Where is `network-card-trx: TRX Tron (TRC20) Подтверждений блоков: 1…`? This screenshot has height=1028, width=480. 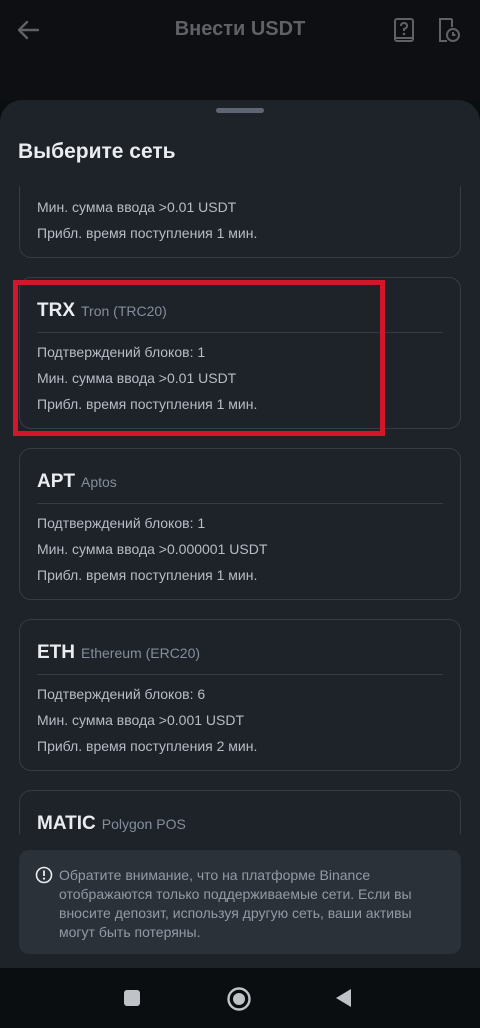 network-card-trx: TRX Tron (TRC20) Подтверждений блоков: 1… is located at coordinates (240, 353).